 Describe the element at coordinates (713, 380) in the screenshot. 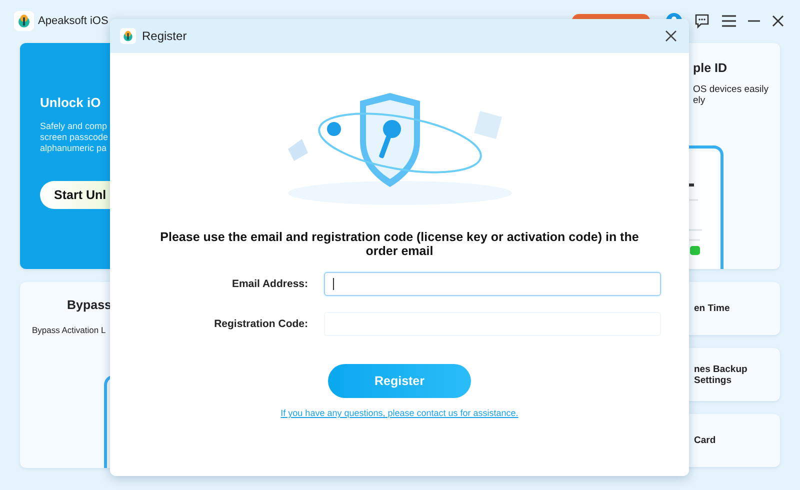

I see `card-title: Settings` at that location.